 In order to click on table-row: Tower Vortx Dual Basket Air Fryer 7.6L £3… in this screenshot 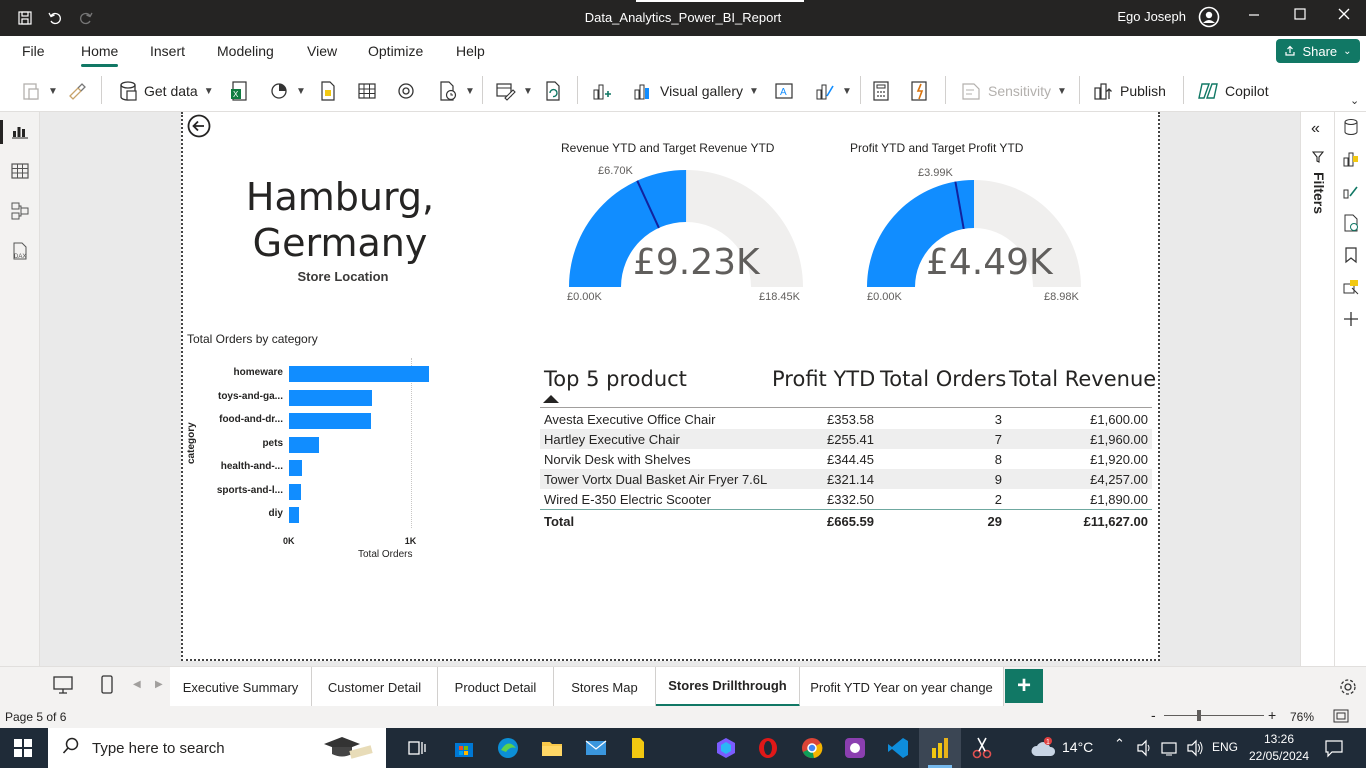, I will do `click(846, 479)`.